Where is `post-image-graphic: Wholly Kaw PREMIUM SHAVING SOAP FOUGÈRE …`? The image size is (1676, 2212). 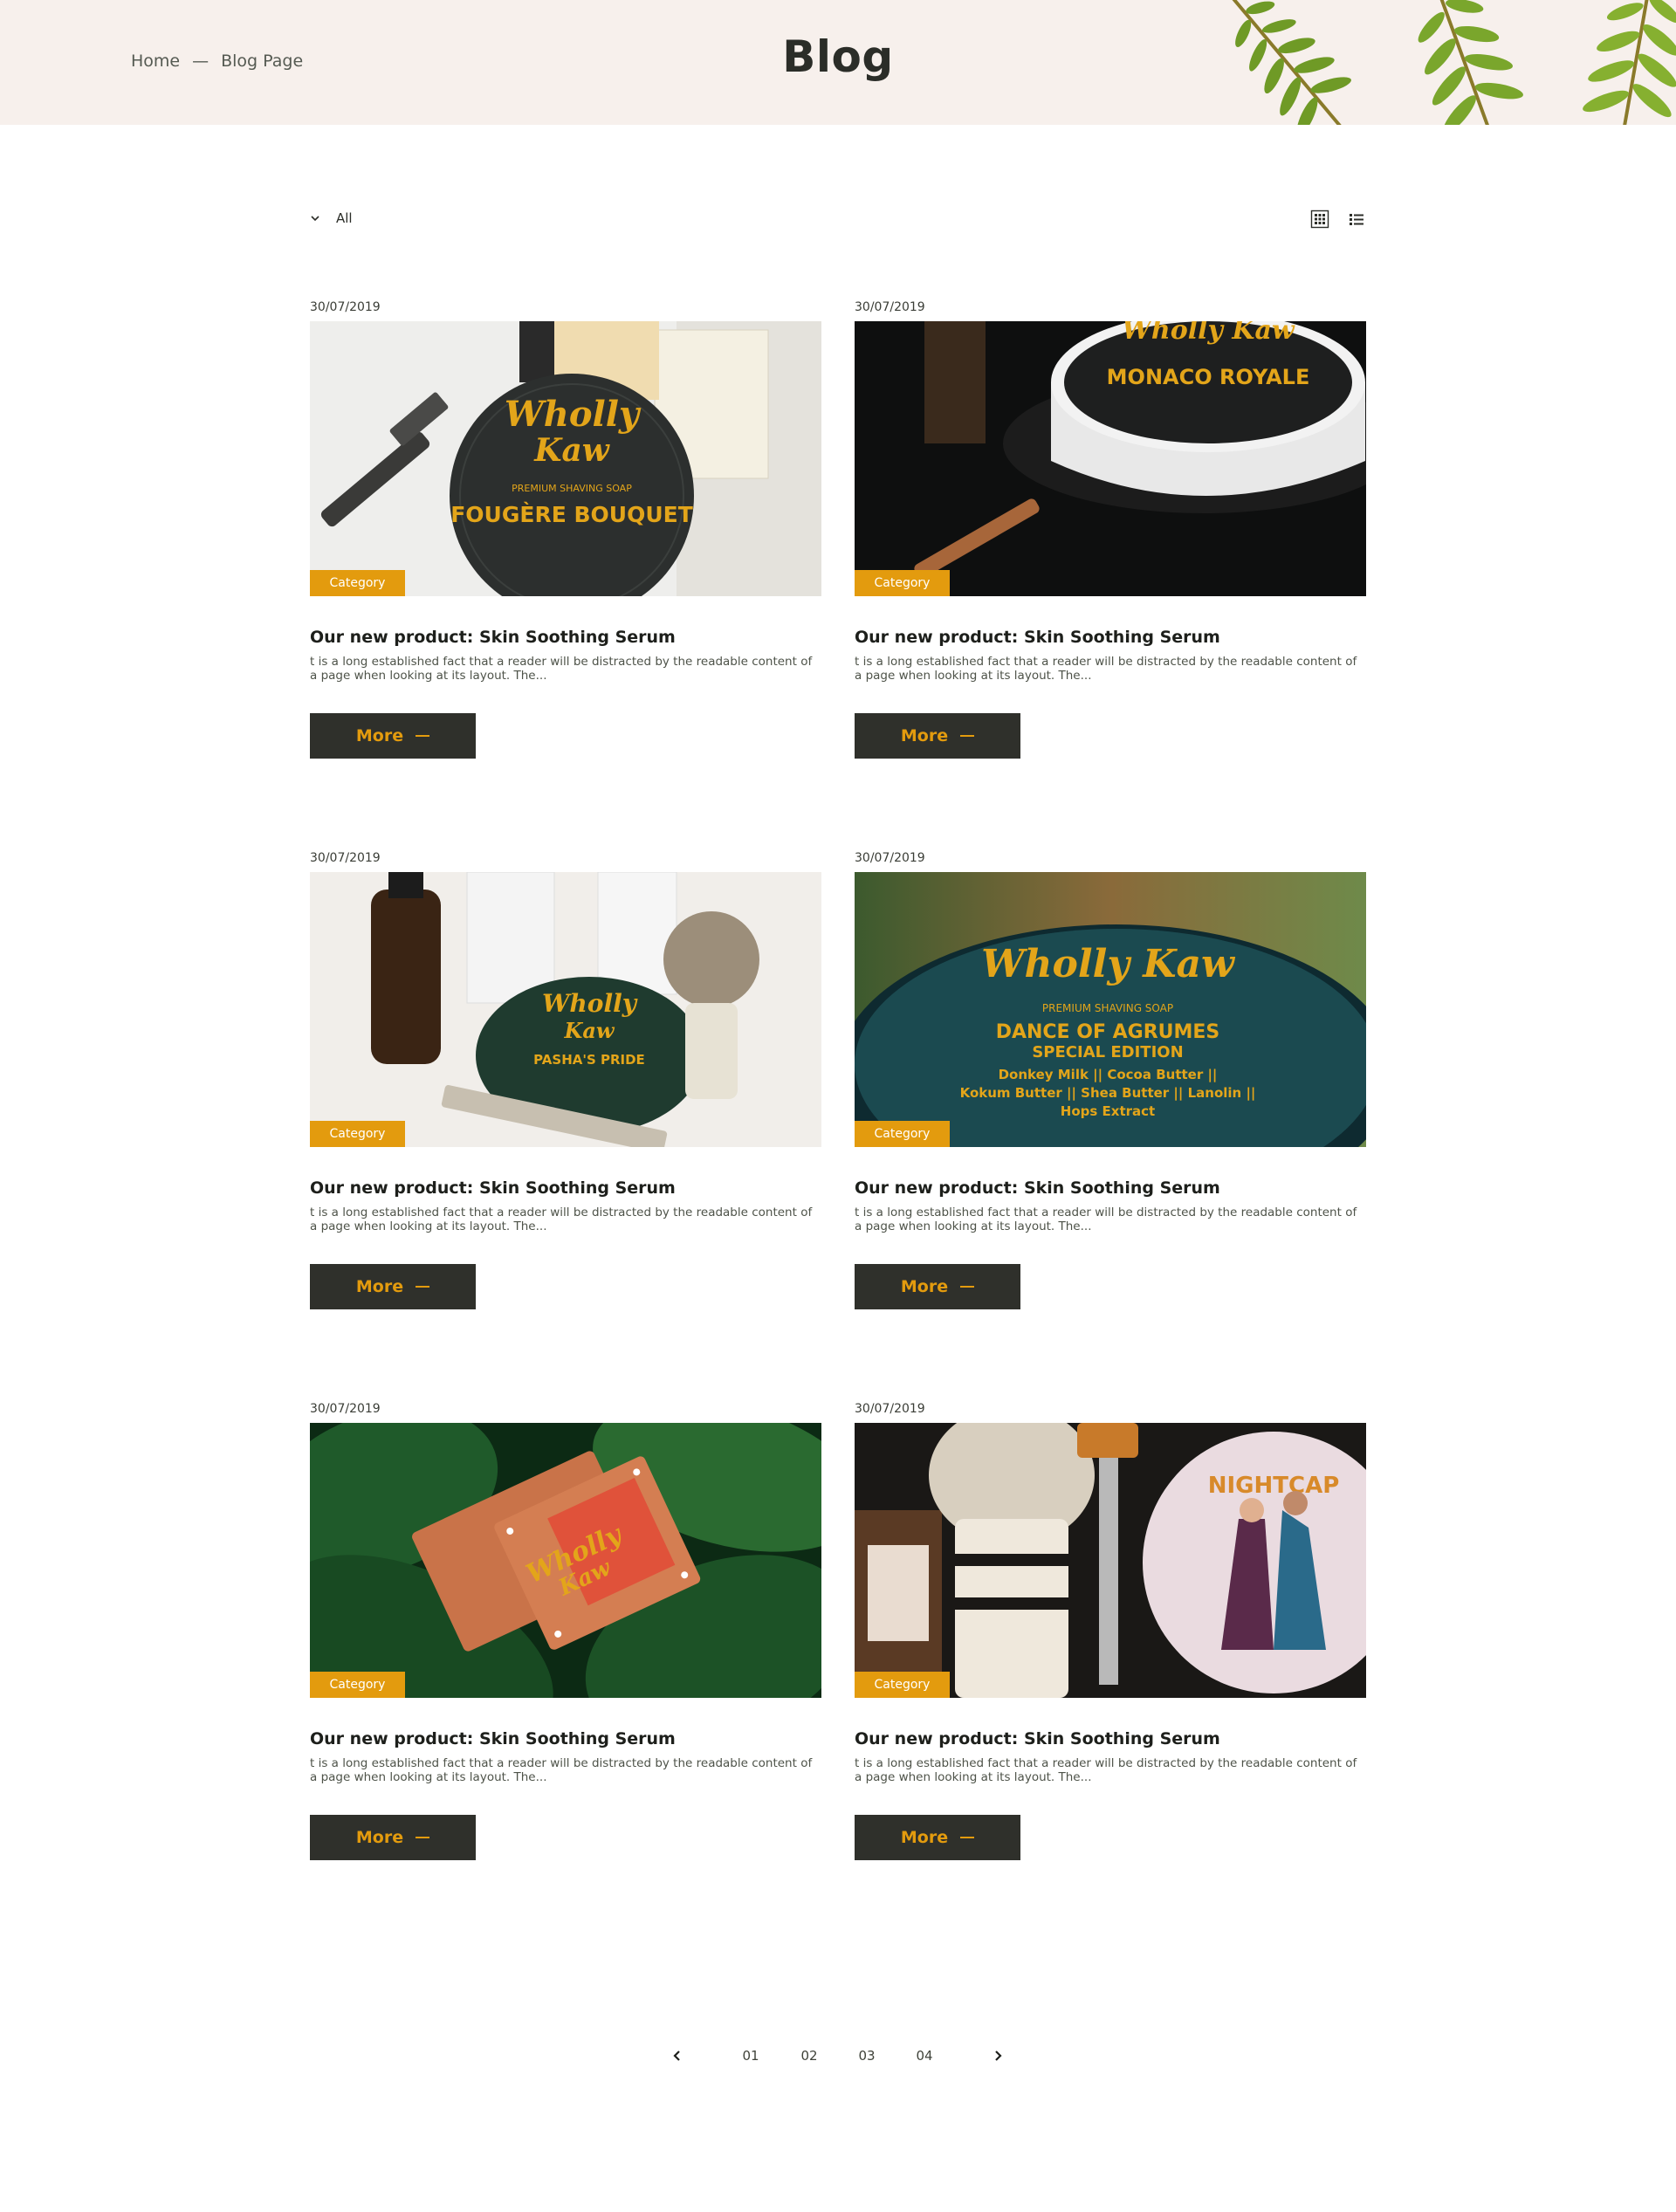 post-image-graphic: Wholly Kaw PREMIUM SHAVING SOAP FOUGÈRE … is located at coordinates (566, 458).